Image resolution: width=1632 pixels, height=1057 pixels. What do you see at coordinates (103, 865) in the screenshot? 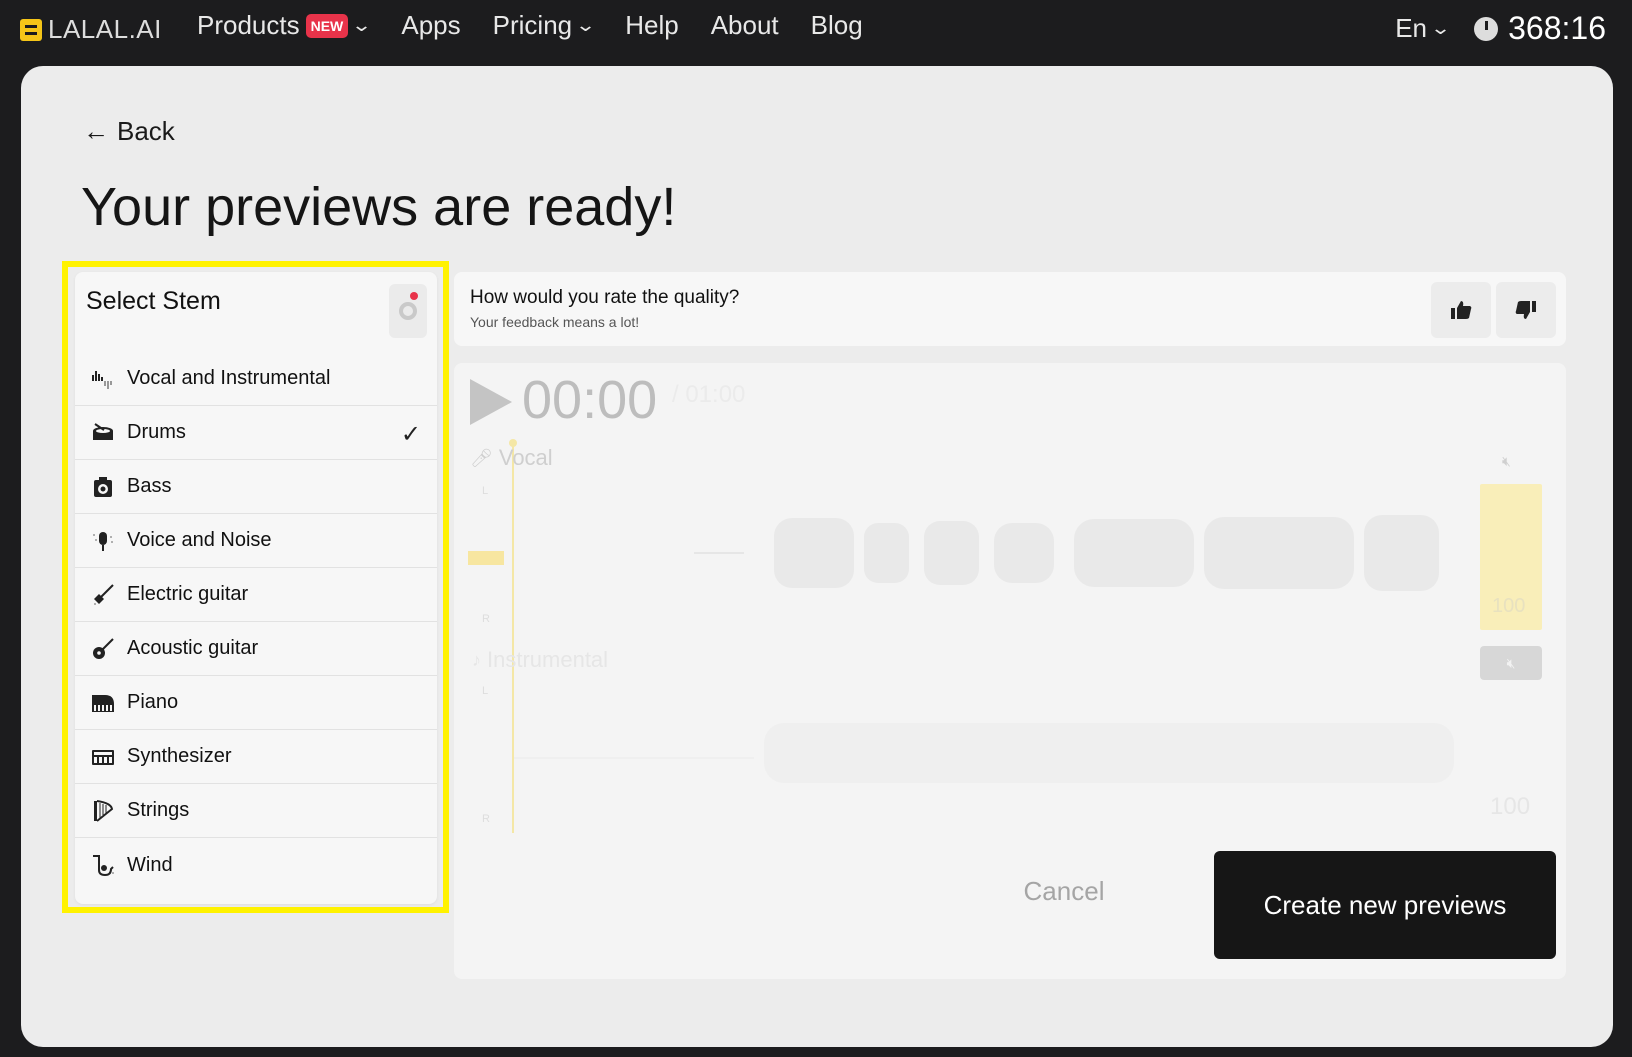
I see `wind-instrument-icon` at bounding box center [103, 865].